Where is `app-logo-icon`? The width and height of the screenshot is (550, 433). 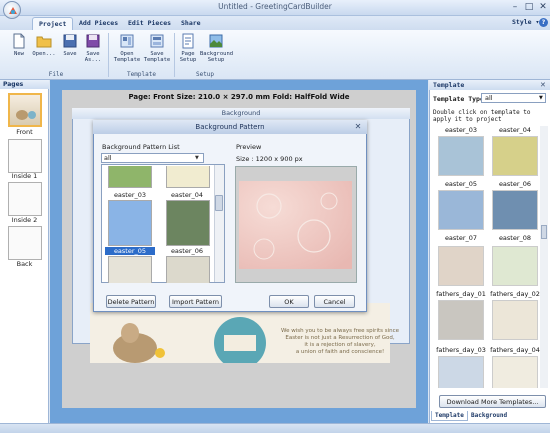 app-logo-icon is located at coordinates (12, 10).